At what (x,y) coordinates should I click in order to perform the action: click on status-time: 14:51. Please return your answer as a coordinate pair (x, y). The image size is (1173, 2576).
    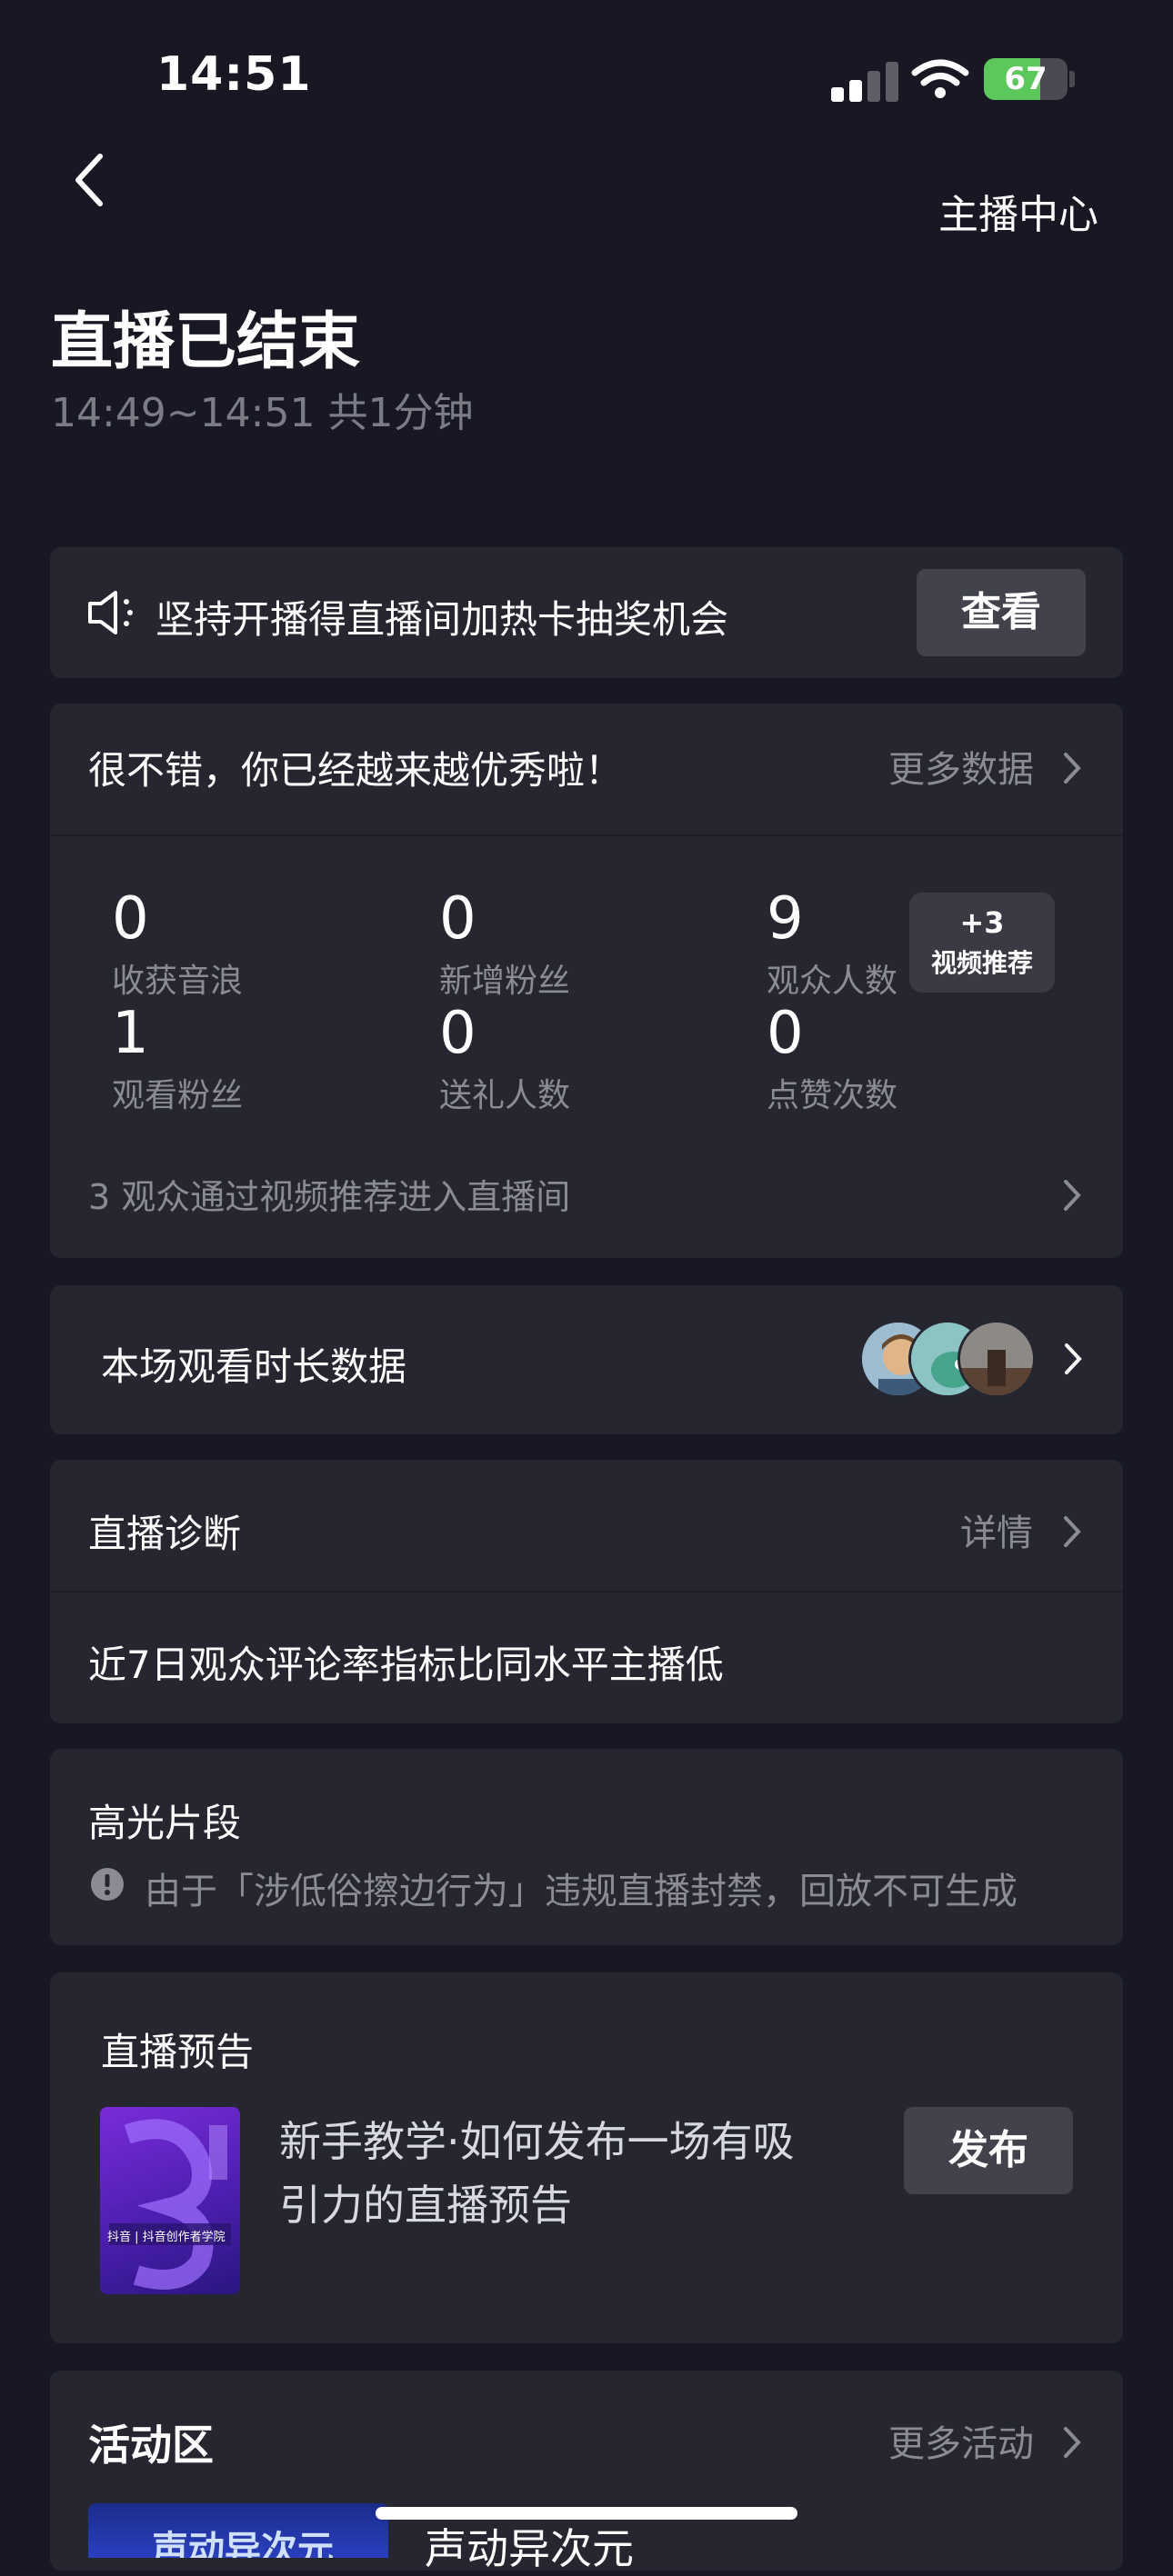
    Looking at the image, I should click on (234, 74).